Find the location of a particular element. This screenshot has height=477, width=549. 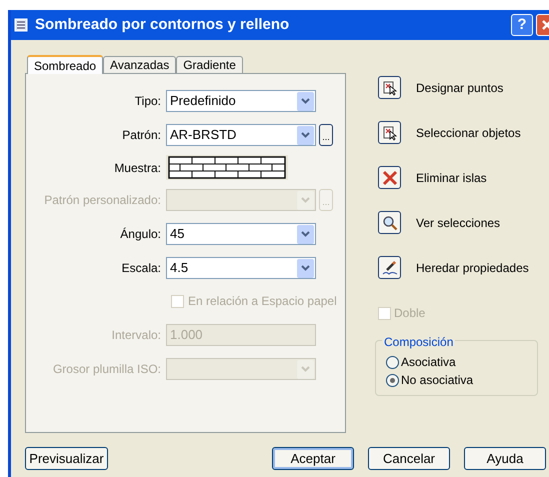

field-value: 4.5 is located at coordinates (179, 268).